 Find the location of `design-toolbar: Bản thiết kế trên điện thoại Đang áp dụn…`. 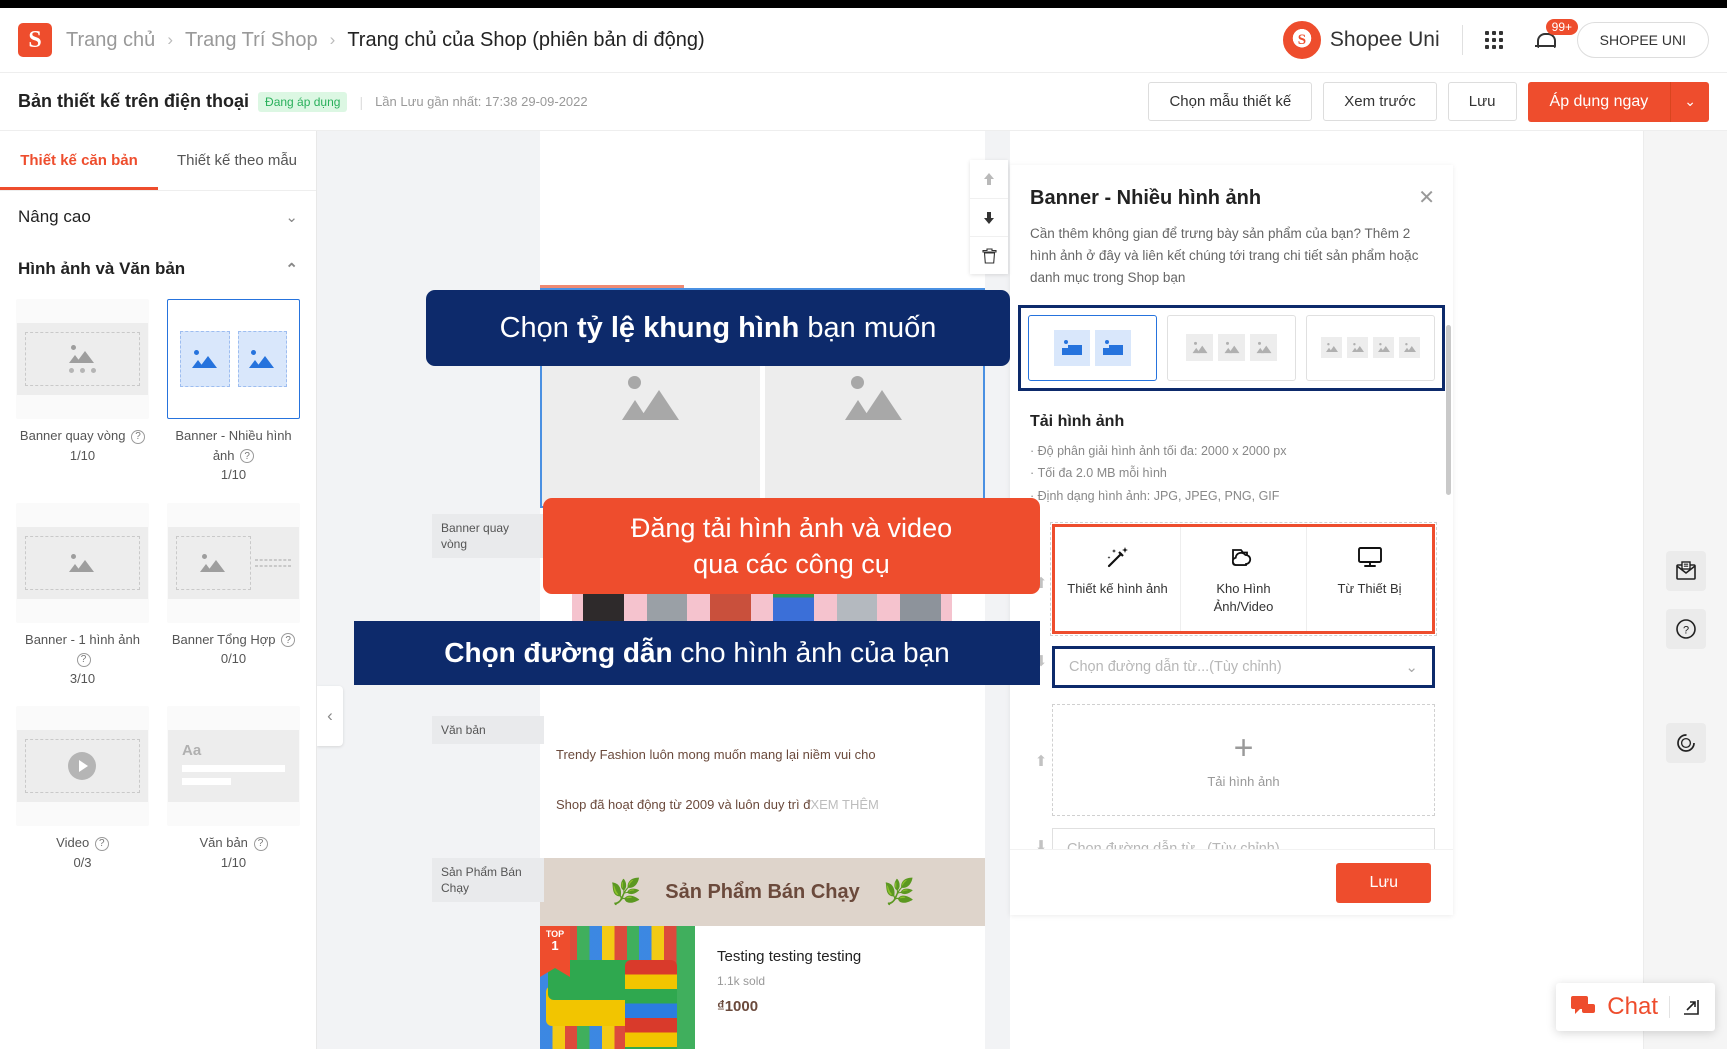

design-toolbar: Bản thiết kế trên điện thoại Đang áp dụn… is located at coordinates (863, 102).